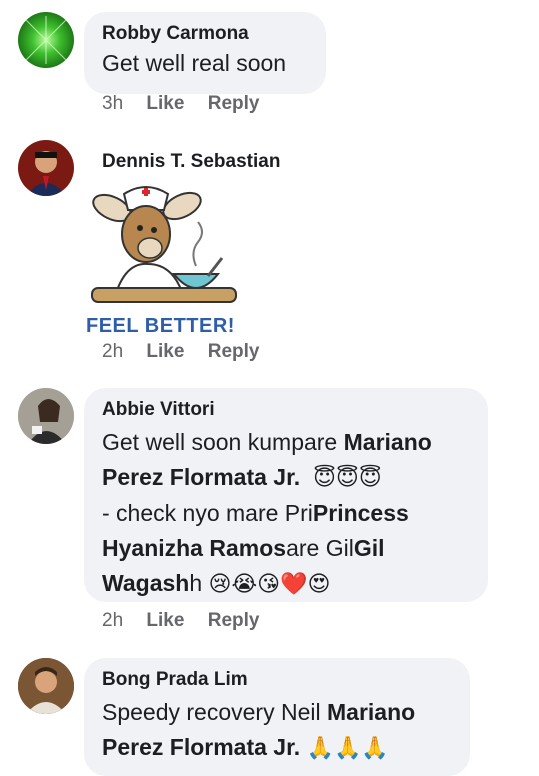  I want to click on sticker-caption: FEEL BETTER!, so click(160, 326).